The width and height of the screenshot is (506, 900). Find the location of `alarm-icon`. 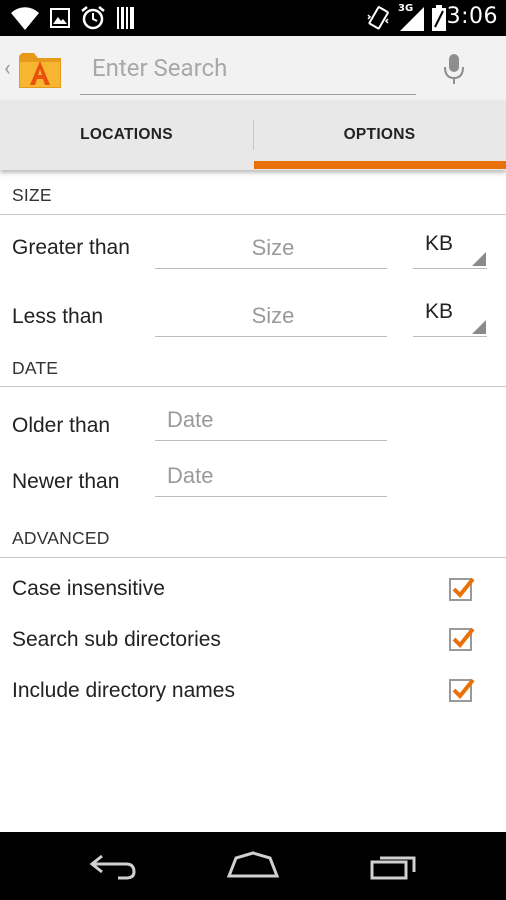

alarm-icon is located at coordinates (93, 18).